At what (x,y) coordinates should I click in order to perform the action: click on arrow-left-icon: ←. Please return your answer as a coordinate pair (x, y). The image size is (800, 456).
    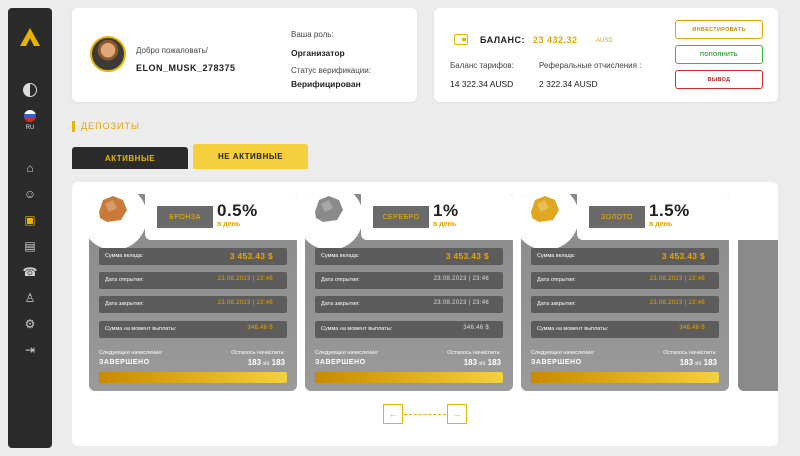
    Looking at the image, I should click on (393, 414).